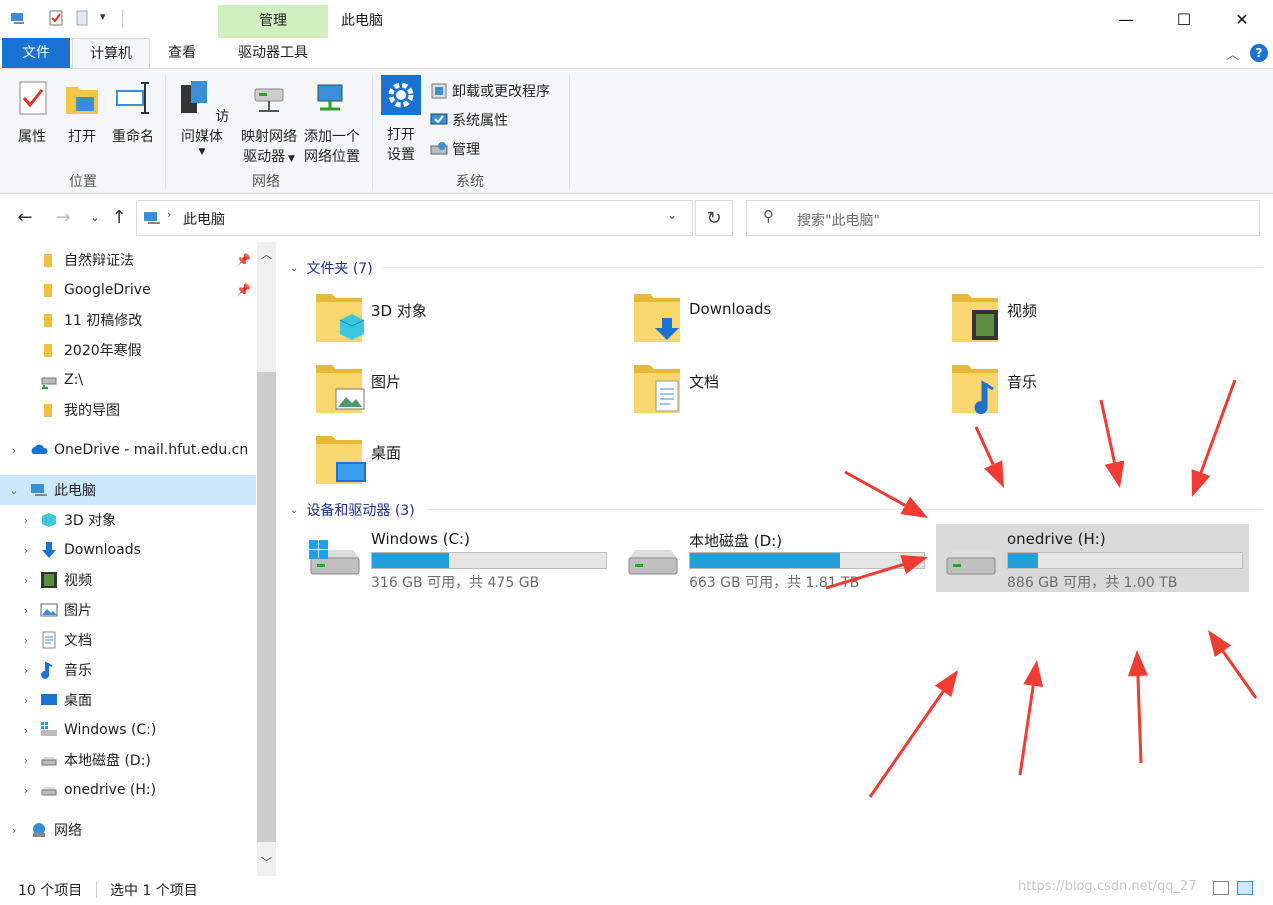 The image size is (1273, 905). I want to click on nav-item-this-pc-child: › 3D 对象, so click(128, 520).